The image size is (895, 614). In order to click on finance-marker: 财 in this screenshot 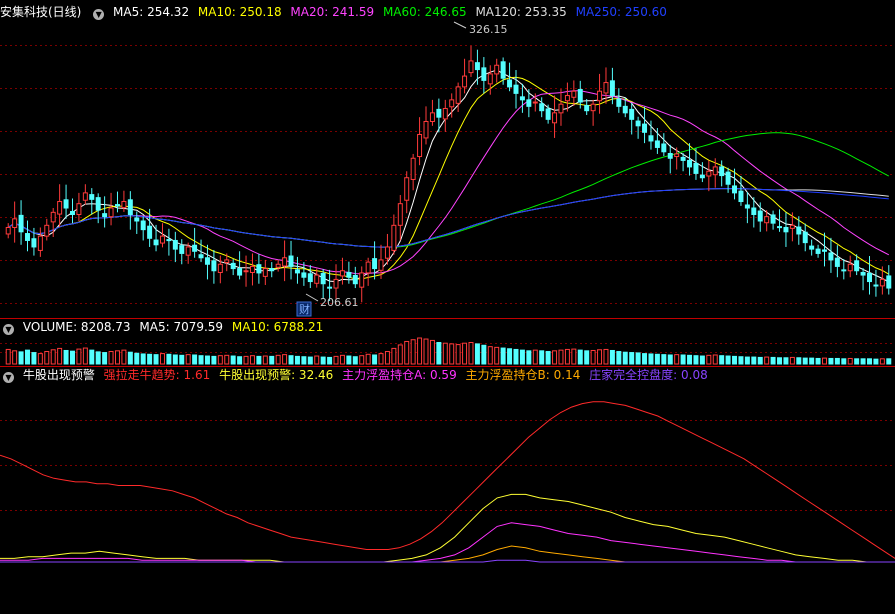, I will do `click(304, 309)`.